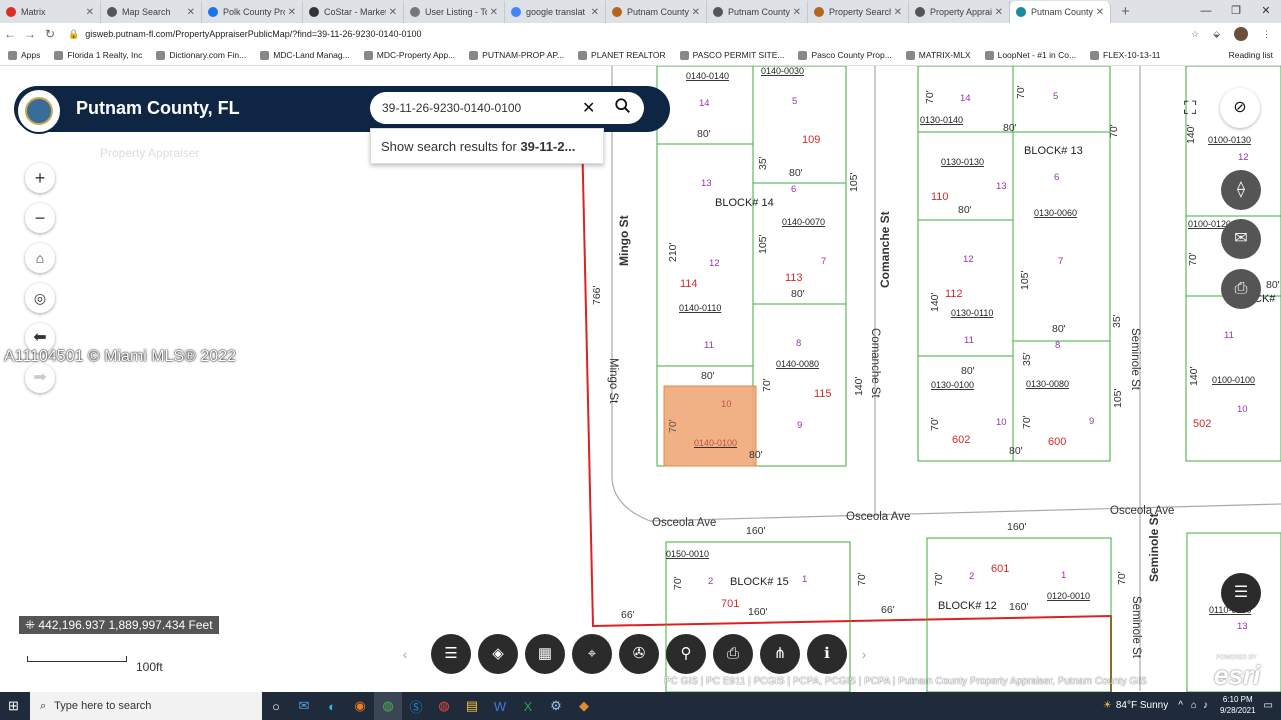  Describe the element at coordinates (1125, 55) in the screenshot. I see `bookmark-item: FLEX-10-13-11` at that location.